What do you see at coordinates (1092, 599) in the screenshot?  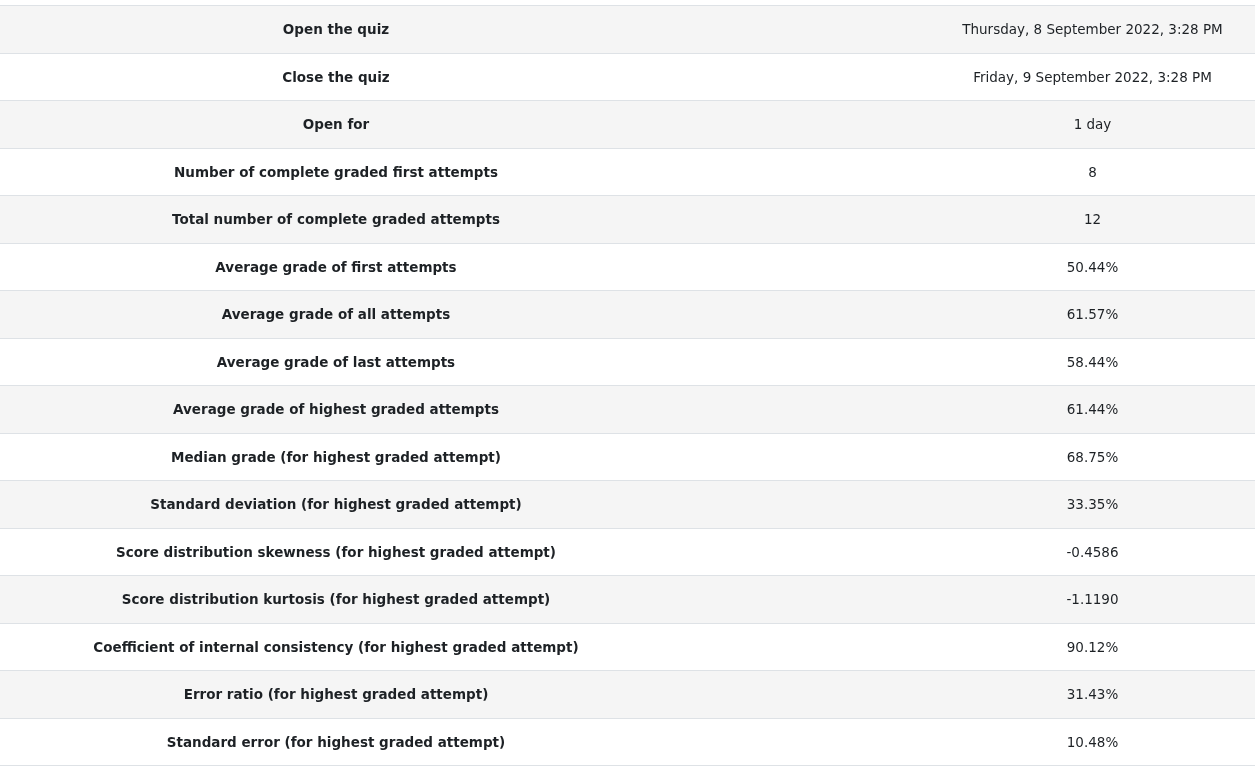 I see `row-value: -1.1190` at bounding box center [1092, 599].